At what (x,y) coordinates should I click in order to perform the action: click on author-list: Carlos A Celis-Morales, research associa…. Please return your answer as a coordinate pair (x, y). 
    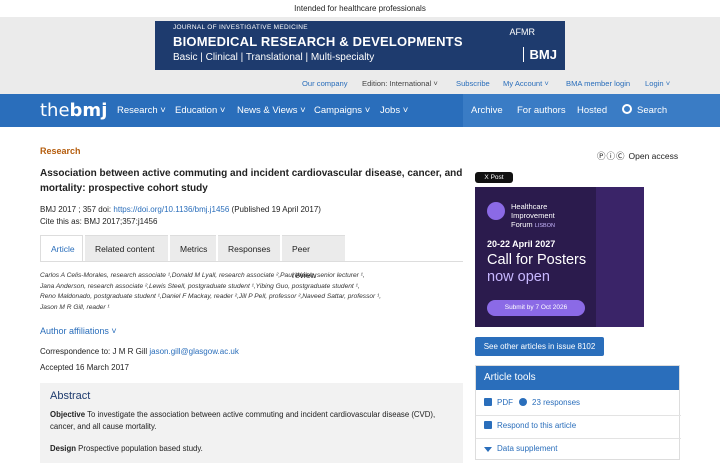
    Looking at the image, I should click on (252, 292).